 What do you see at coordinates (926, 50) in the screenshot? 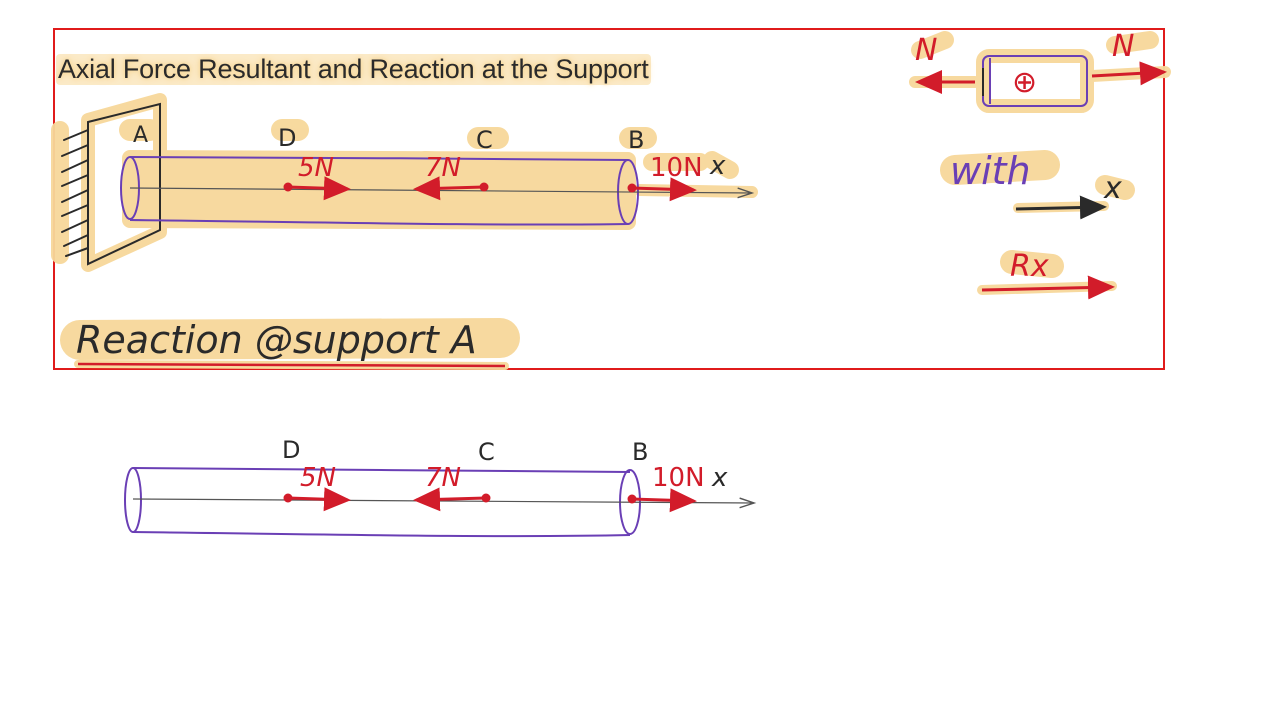
I see `n-left-label: N` at bounding box center [926, 50].